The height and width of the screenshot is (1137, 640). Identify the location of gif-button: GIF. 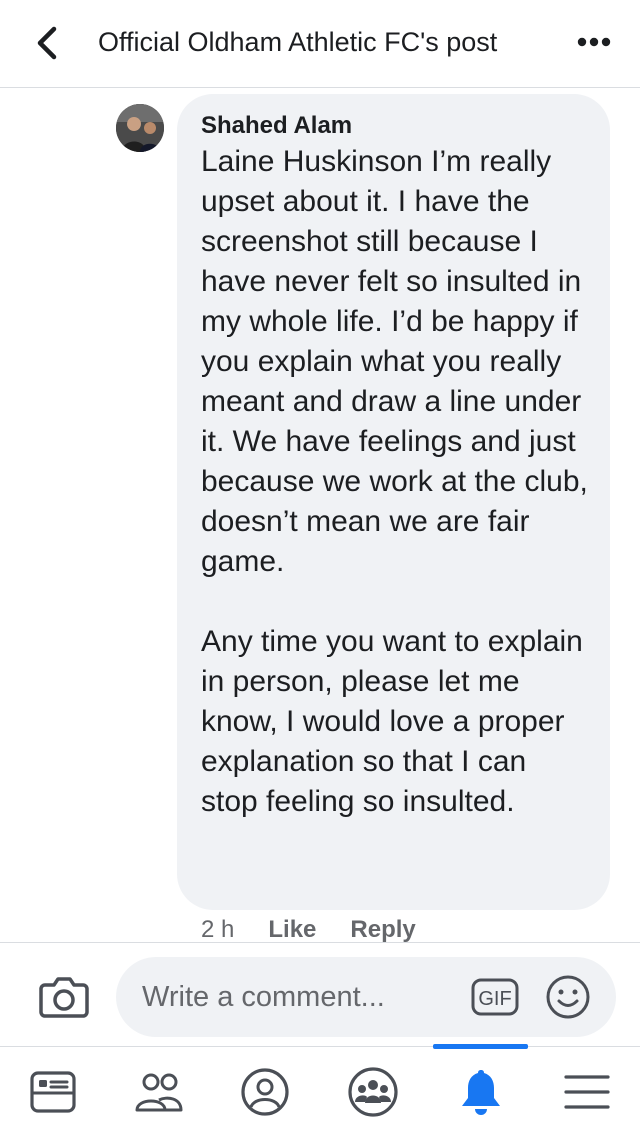
(495, 997).